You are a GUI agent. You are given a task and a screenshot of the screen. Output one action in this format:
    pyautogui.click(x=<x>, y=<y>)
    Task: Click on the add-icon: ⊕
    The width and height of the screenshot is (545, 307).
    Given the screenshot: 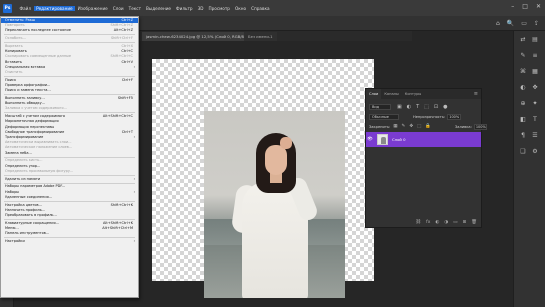 What is the action you would take?
    pyautogui.click(x=523, y=104)
    